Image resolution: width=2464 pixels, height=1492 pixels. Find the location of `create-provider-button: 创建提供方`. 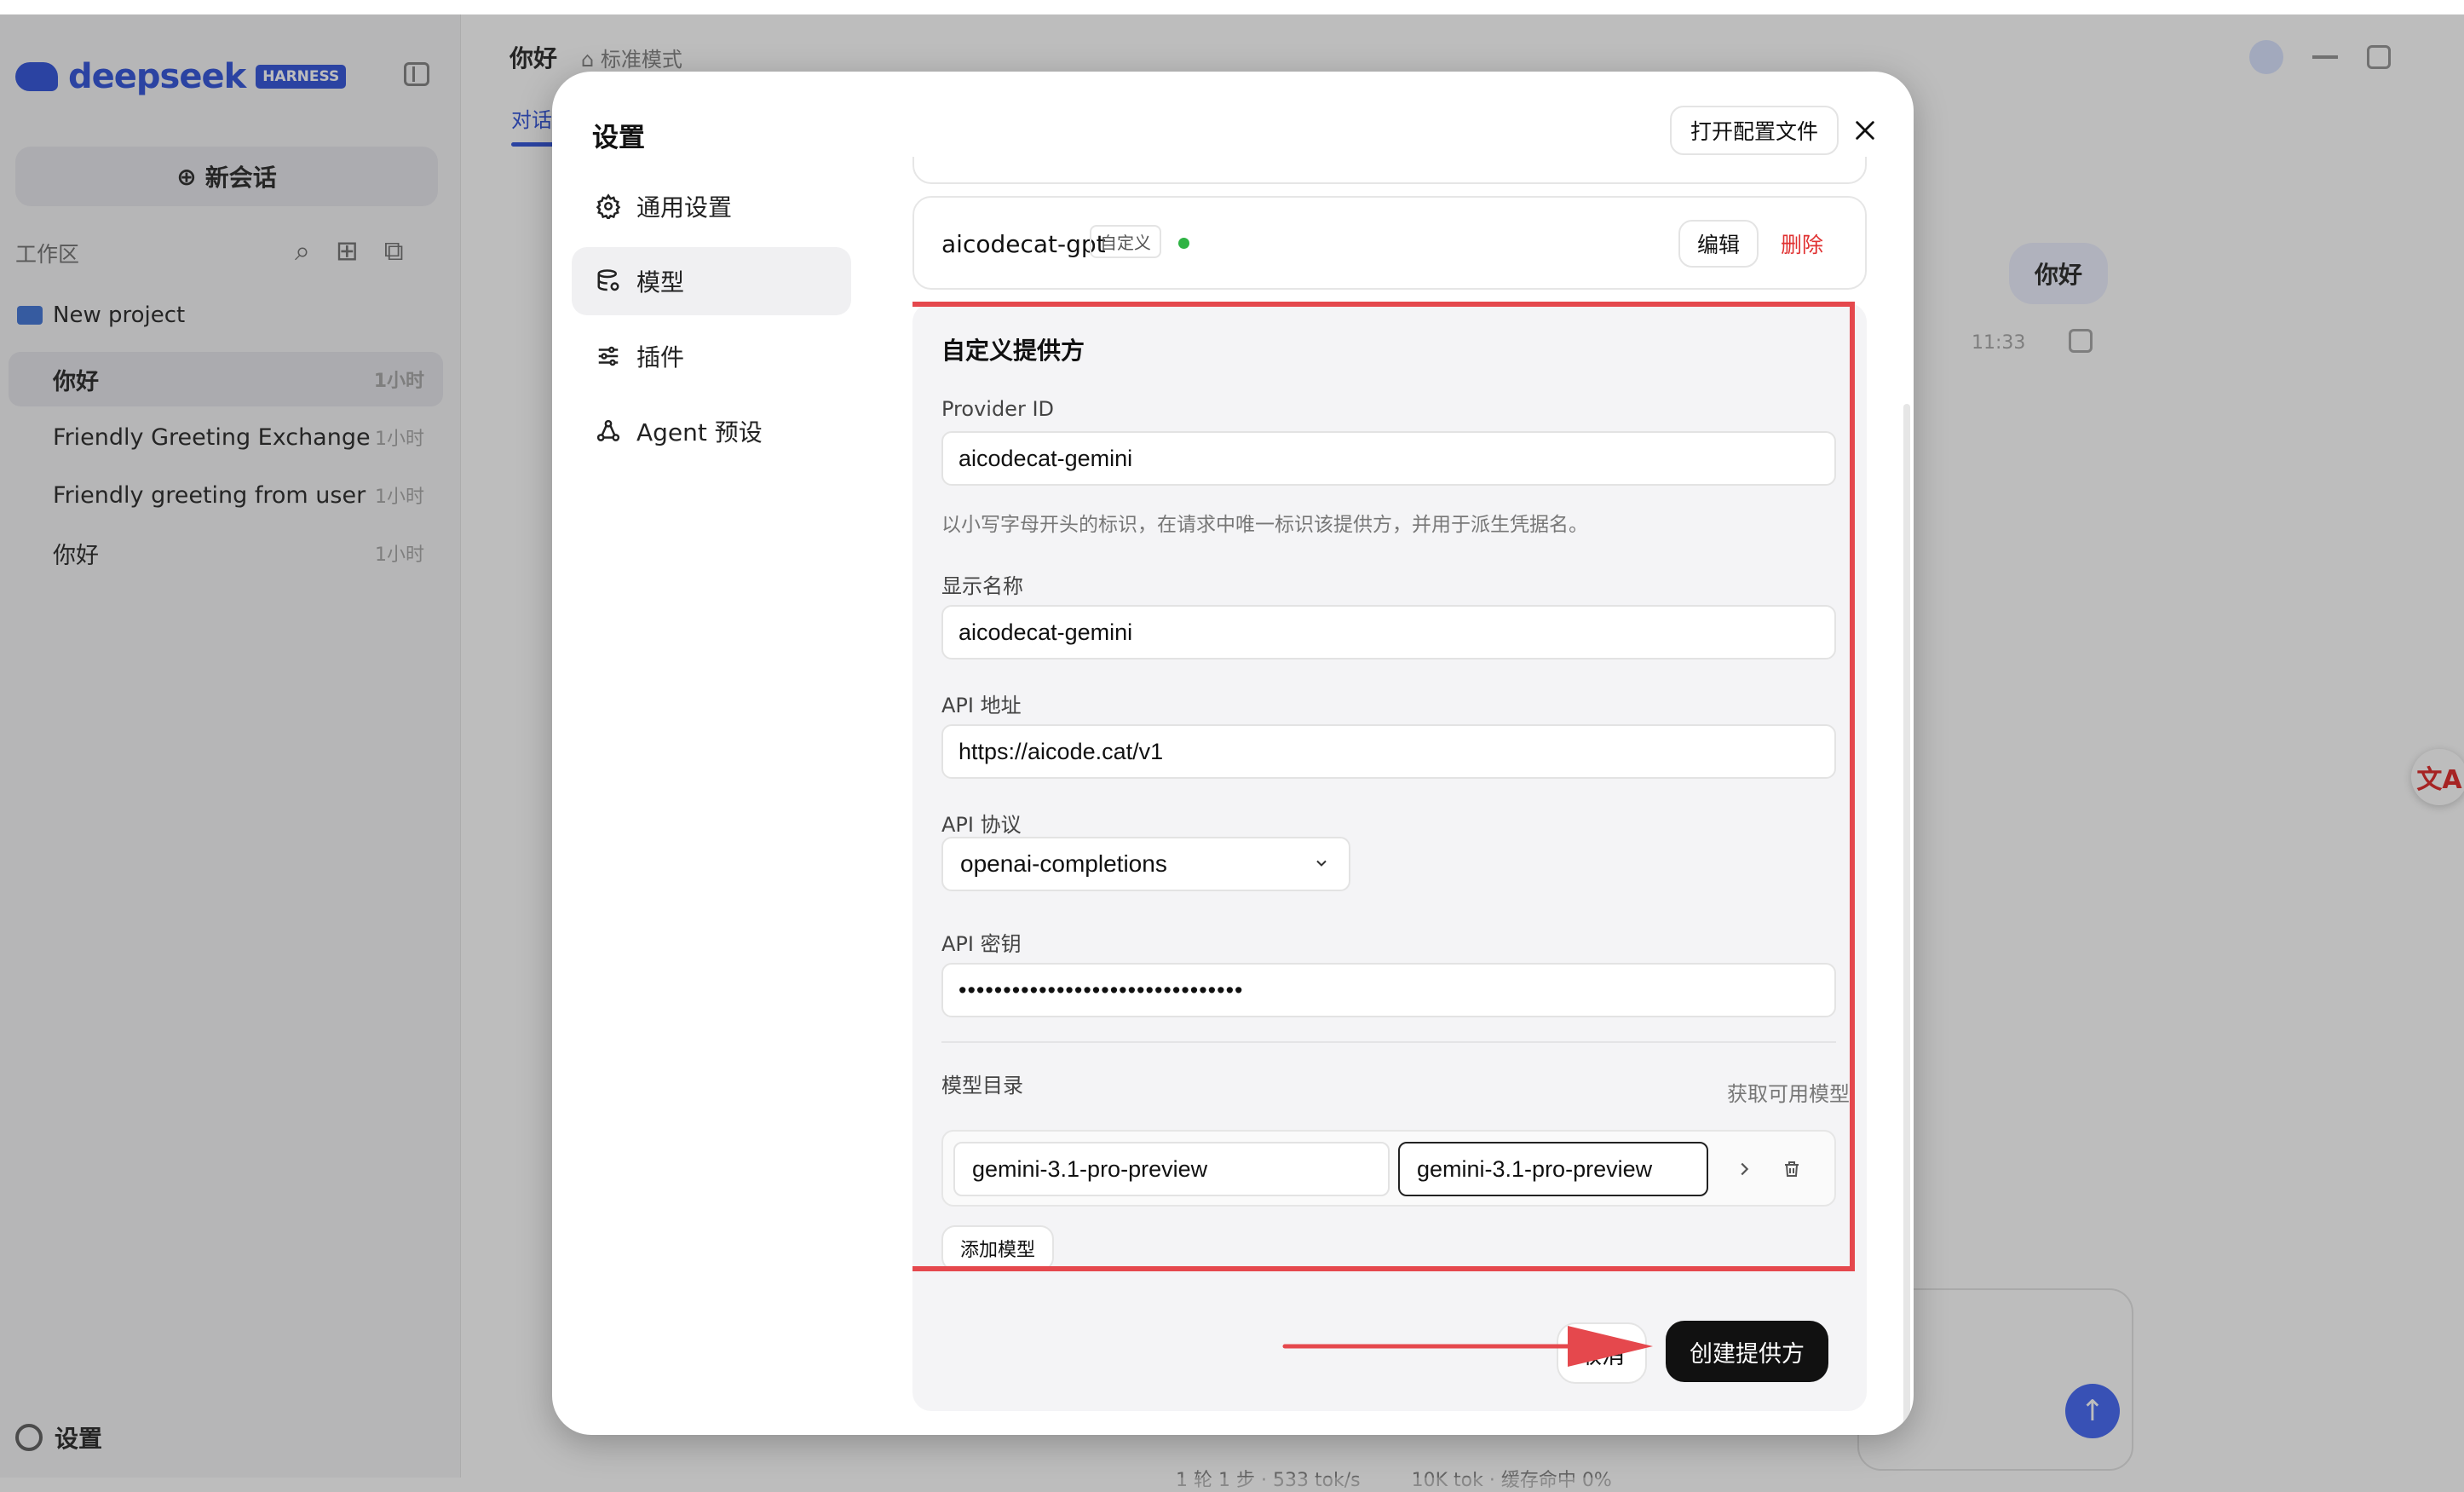

create-provider-button: 创建提供方 is located at coordinates (1747, 1351).